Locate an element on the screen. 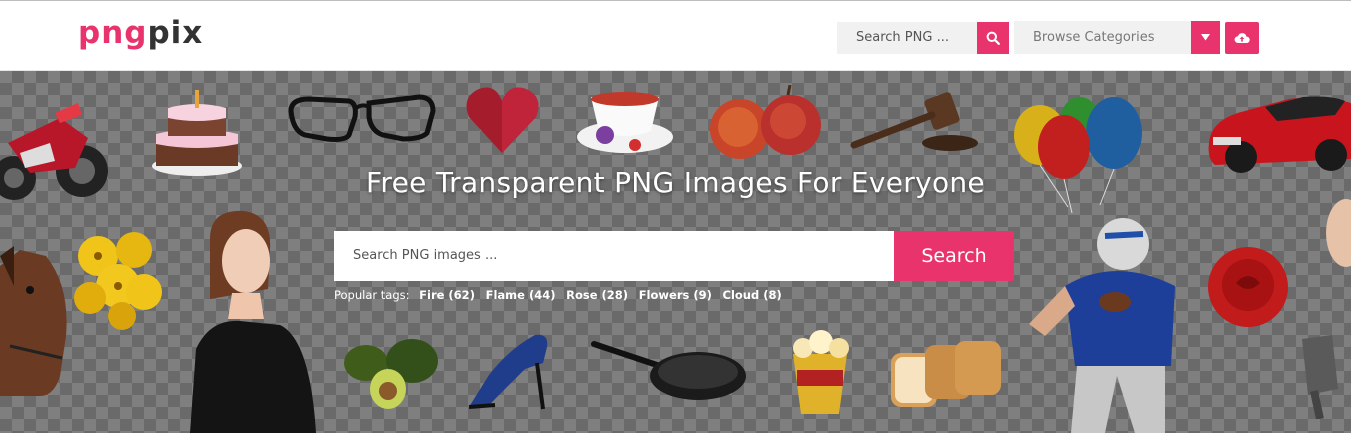 The image size is (1351, 433). person-edge-image is located at coordinates (1338, 233).